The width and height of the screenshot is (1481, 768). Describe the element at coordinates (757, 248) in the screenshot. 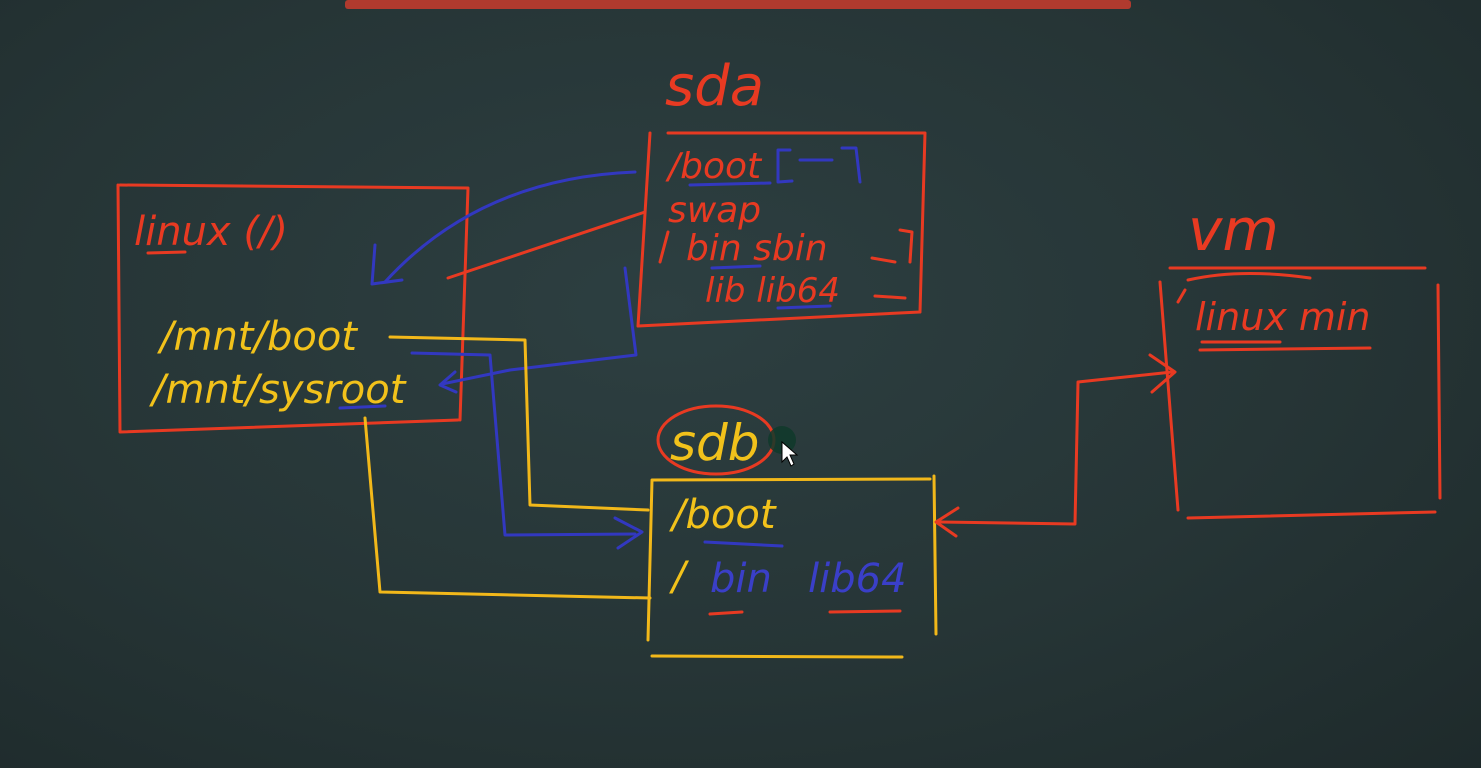

I see `sda-bin-sbin-item: bin sbin` at that location.